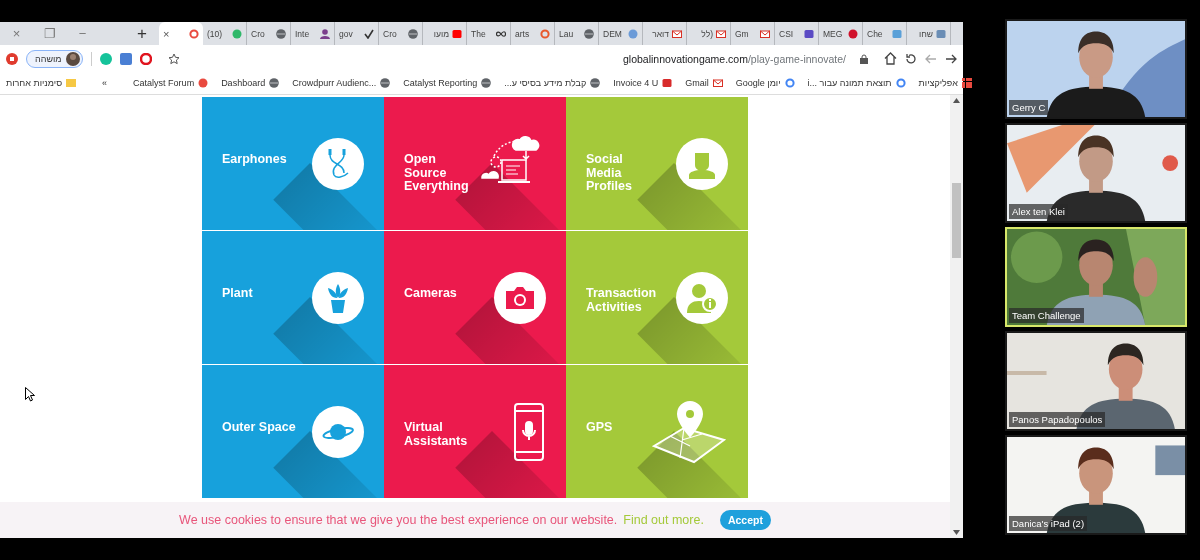 The image size is (1200, 560). I want to click on tab-close-button: ×, so click(174, 33).